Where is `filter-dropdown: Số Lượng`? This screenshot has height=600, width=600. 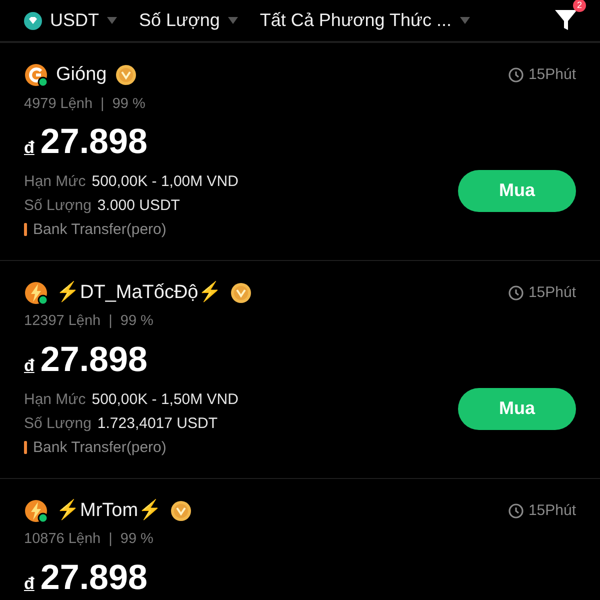 filter-dropdown: Số Lượng is located at coordinates (188, 20).